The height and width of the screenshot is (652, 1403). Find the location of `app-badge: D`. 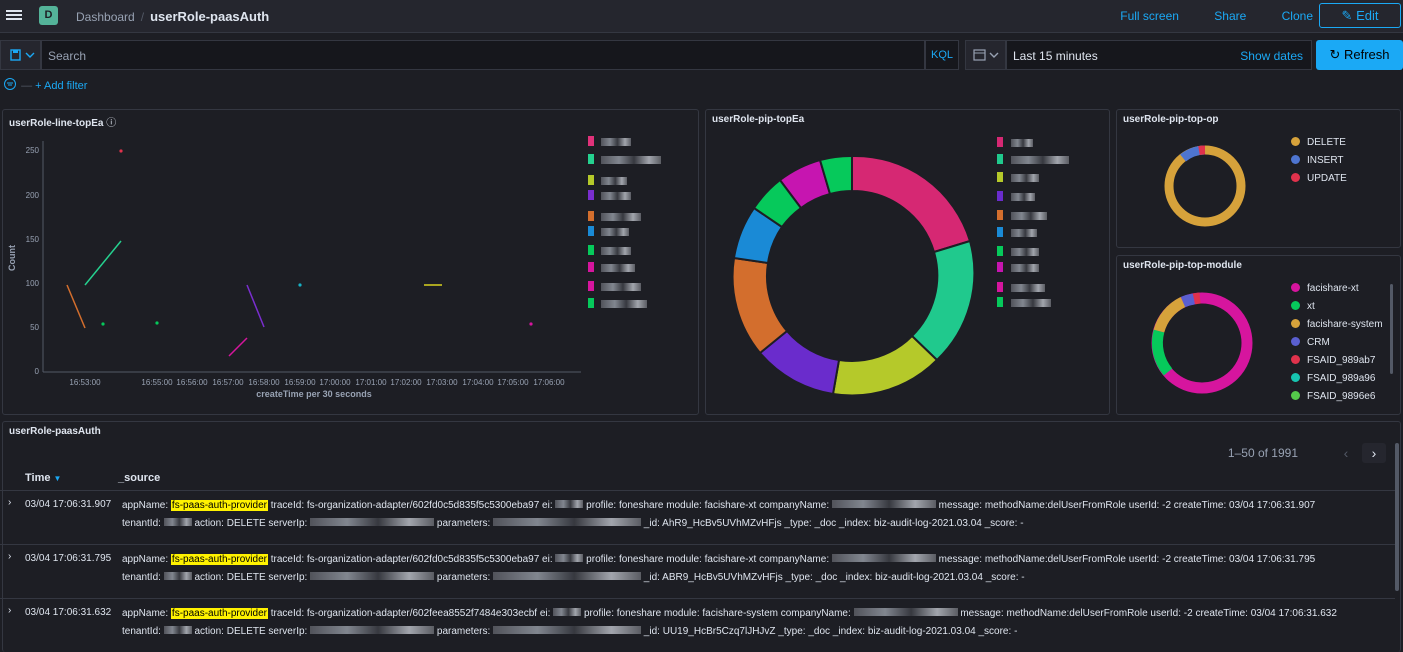

app-badge: D is located at coordinates (48, 15).